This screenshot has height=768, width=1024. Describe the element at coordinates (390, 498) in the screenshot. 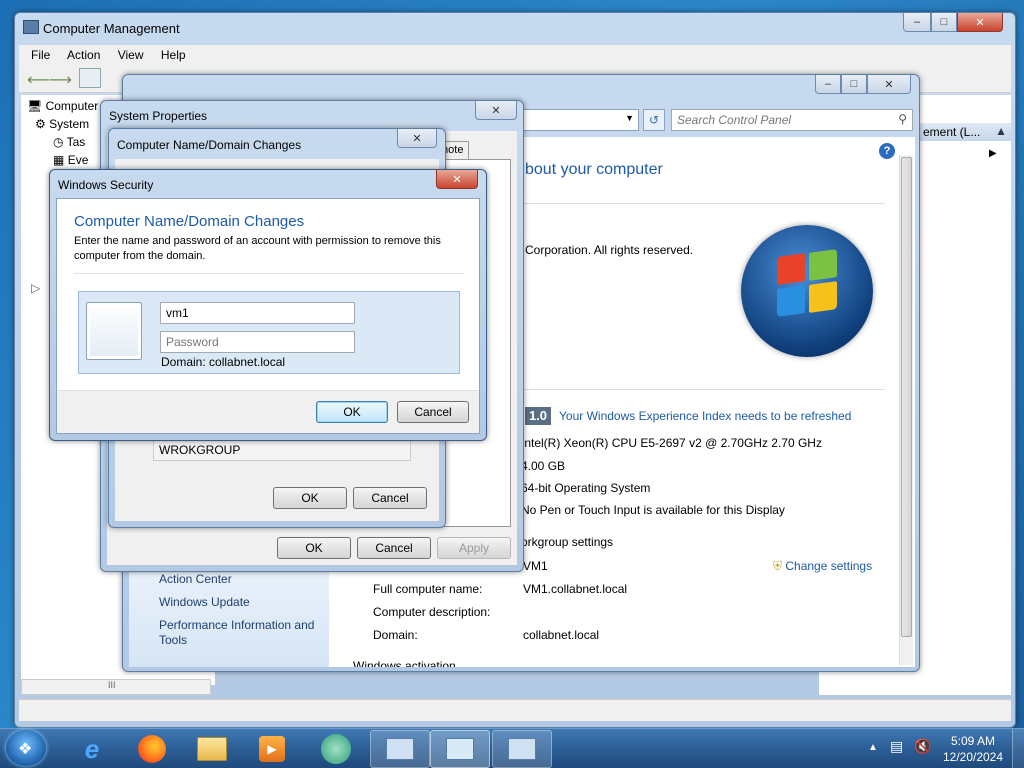

I see `cndc-cancel-button: Cancel` at that location.